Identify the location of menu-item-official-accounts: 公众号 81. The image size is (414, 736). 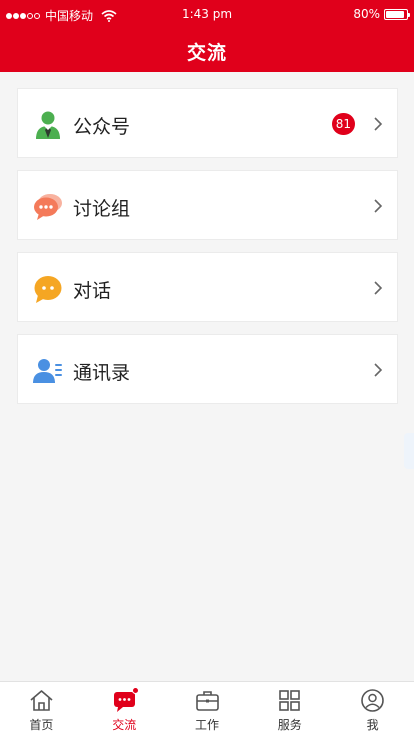
(207, 123).